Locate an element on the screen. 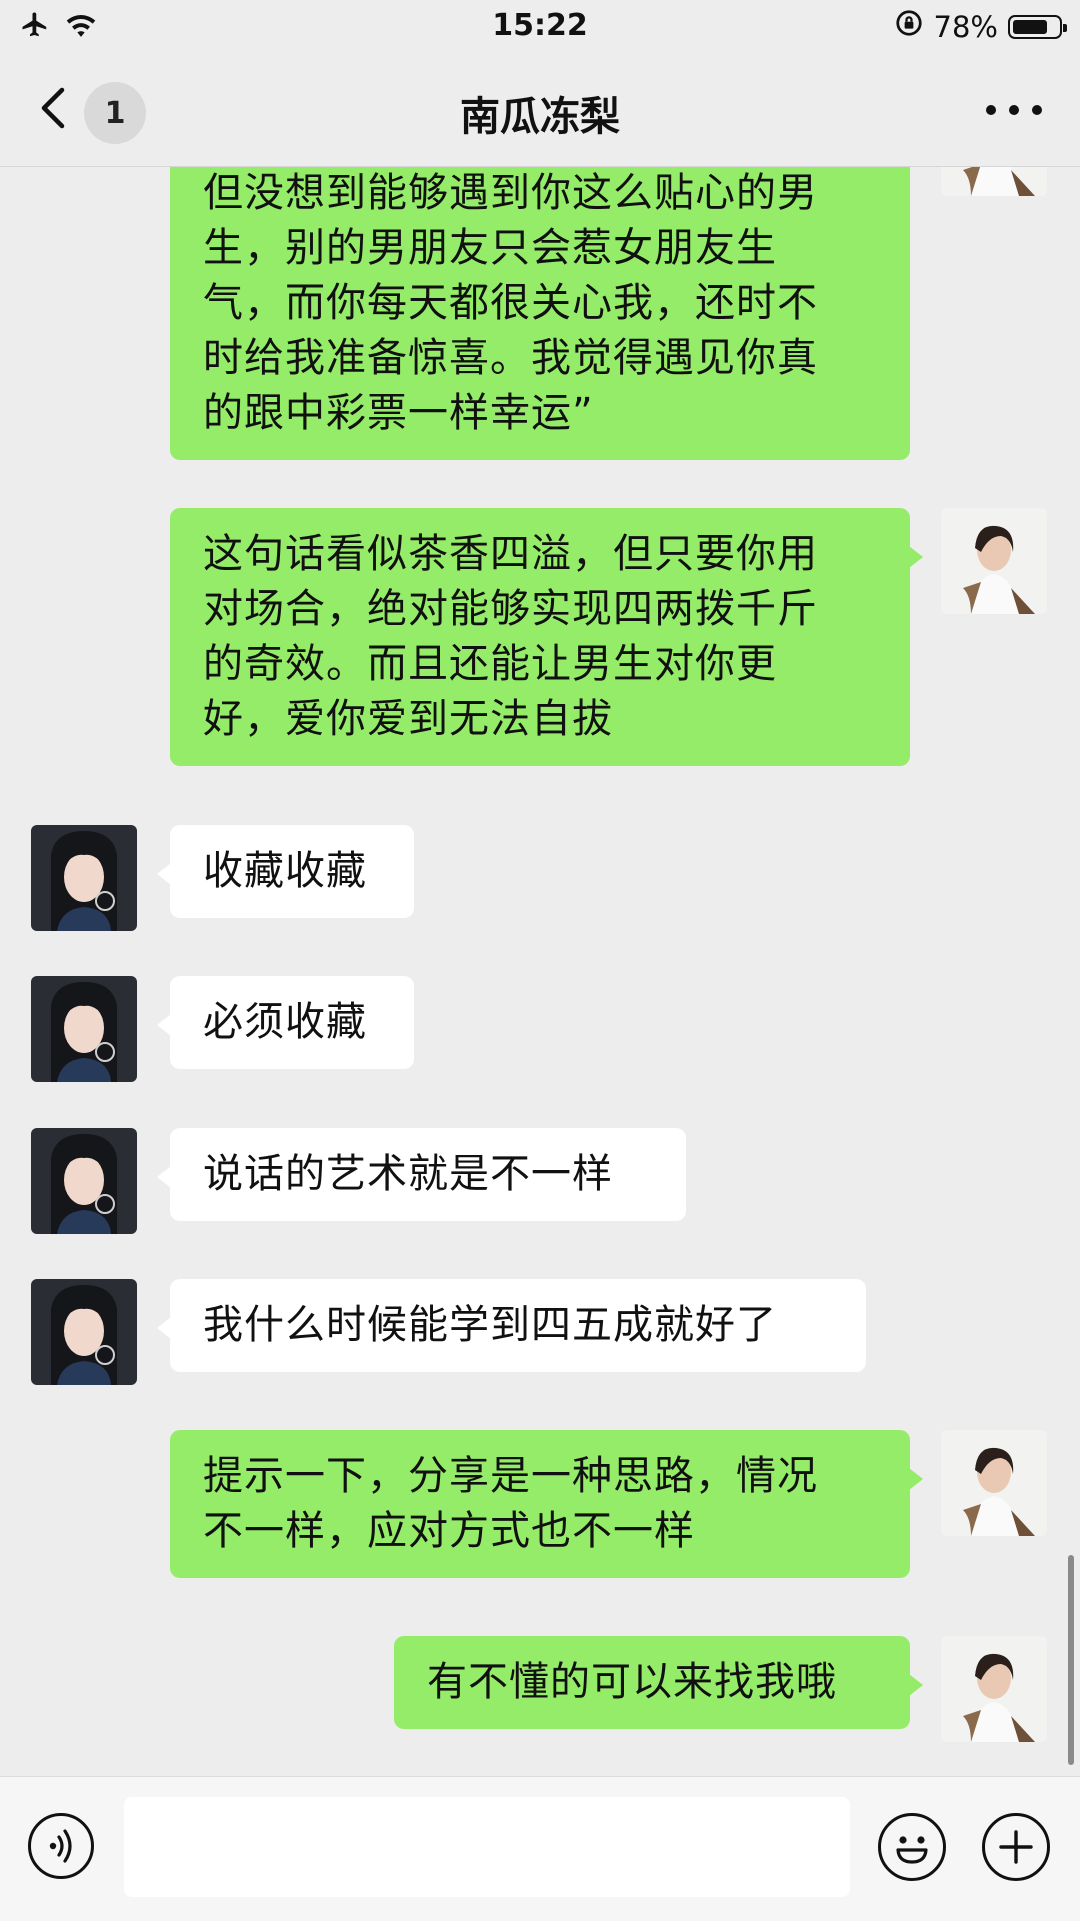  message-bubble-5: 我什么时候能学到四五成就好了 is located at coordinates (511, 1325).